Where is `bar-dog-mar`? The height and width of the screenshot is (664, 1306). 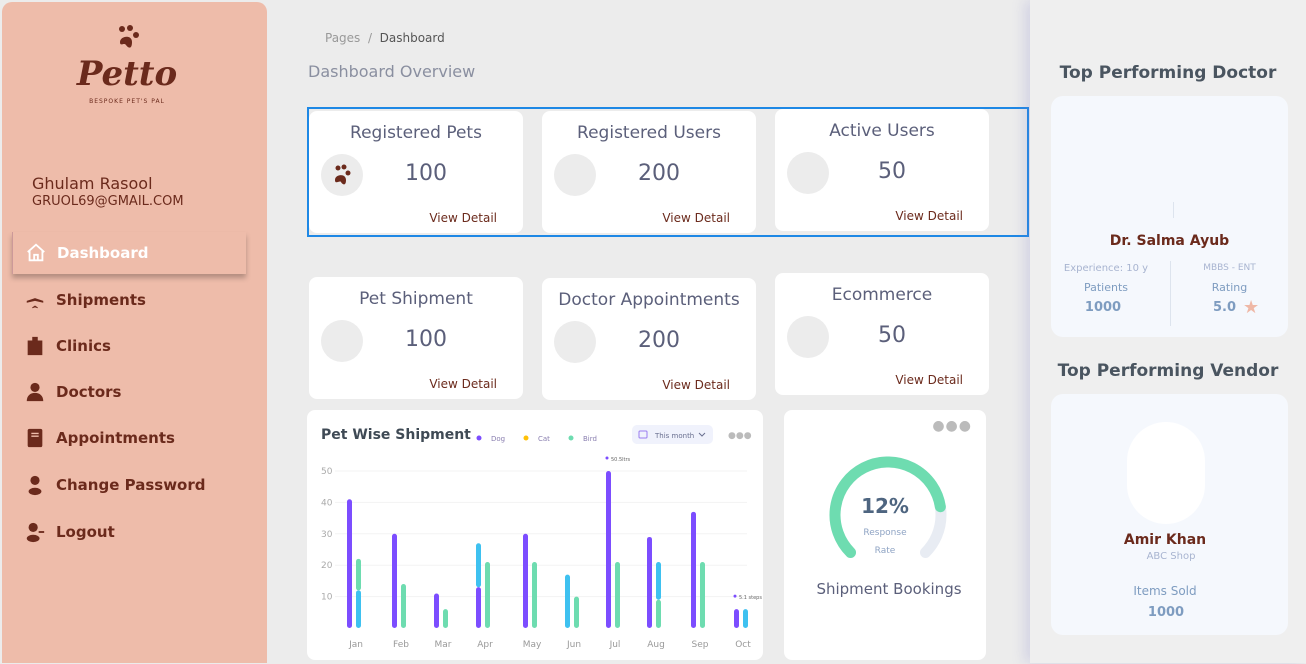
bar-dog-mar is located at coordinates (436, 610).